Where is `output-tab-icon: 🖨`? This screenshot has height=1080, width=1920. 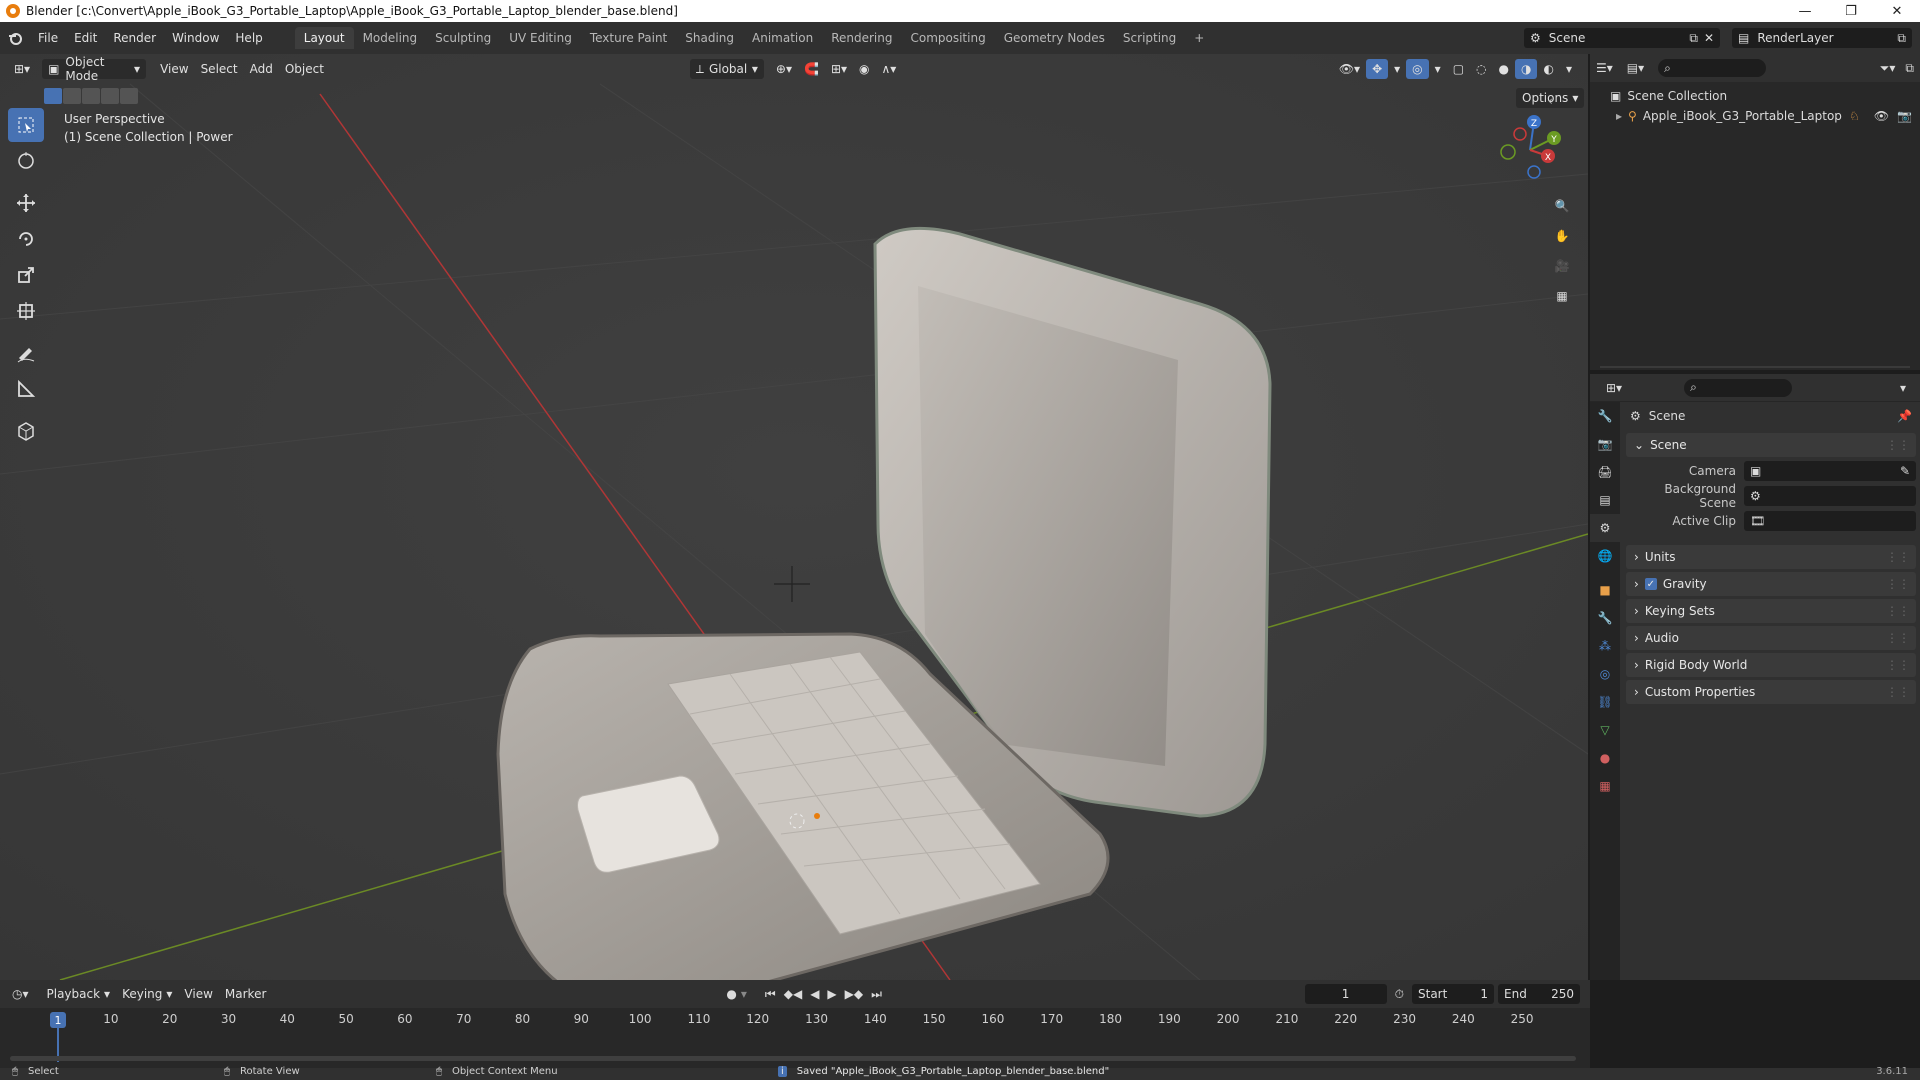 output-tab-icon: 🖨 is located at coordinates (1605, 472).